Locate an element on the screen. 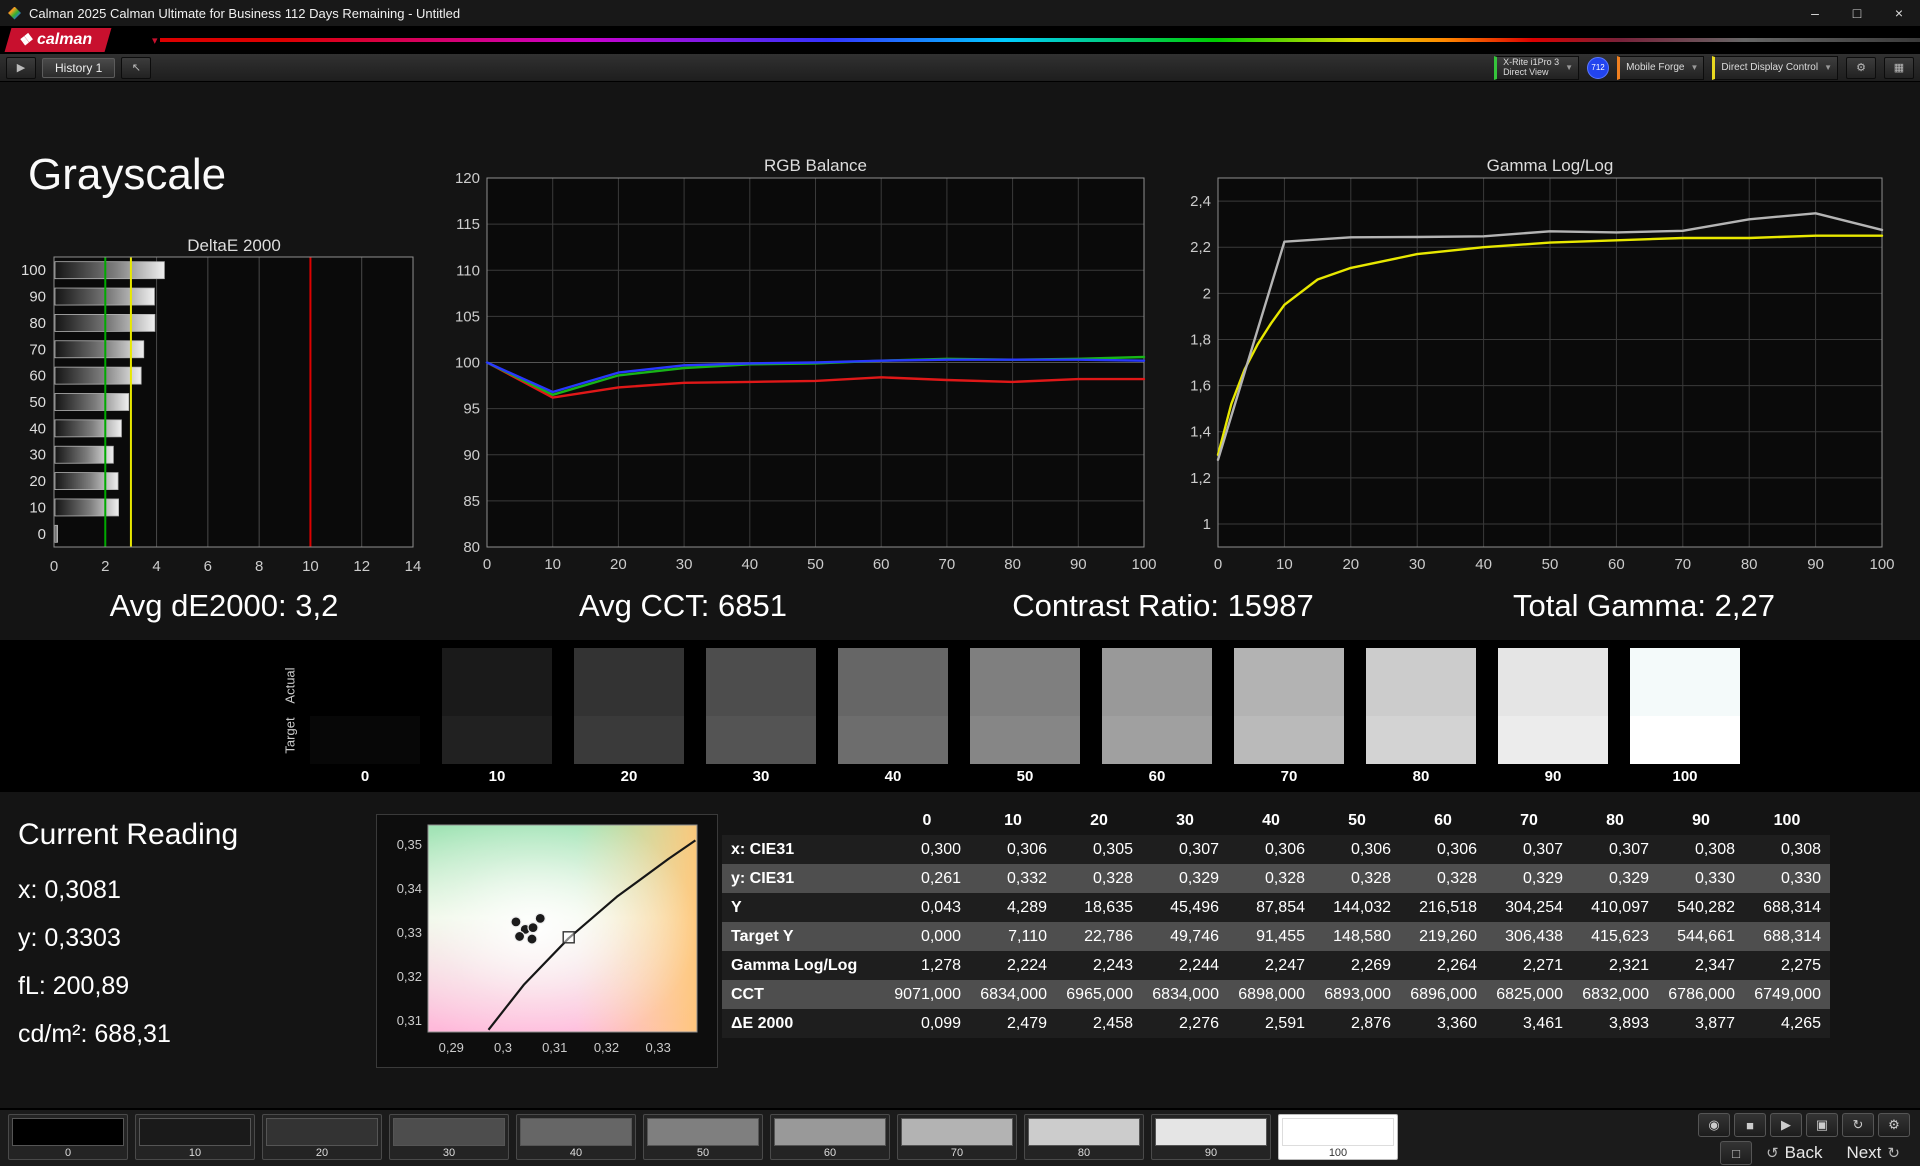 This screenshot has height=1166, width=1920. reading-fl: fL: 200,89 is located at coordinates (74, 986).